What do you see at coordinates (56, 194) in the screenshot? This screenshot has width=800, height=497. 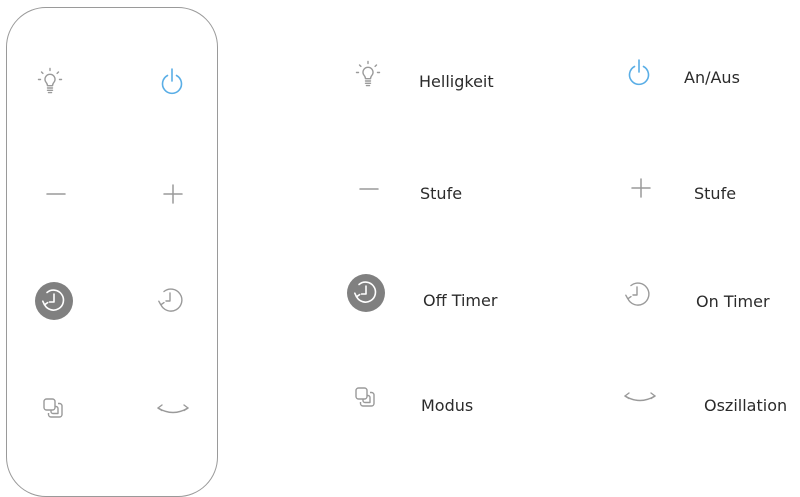 I see `minus-icon` at bounding box center [56, 194].